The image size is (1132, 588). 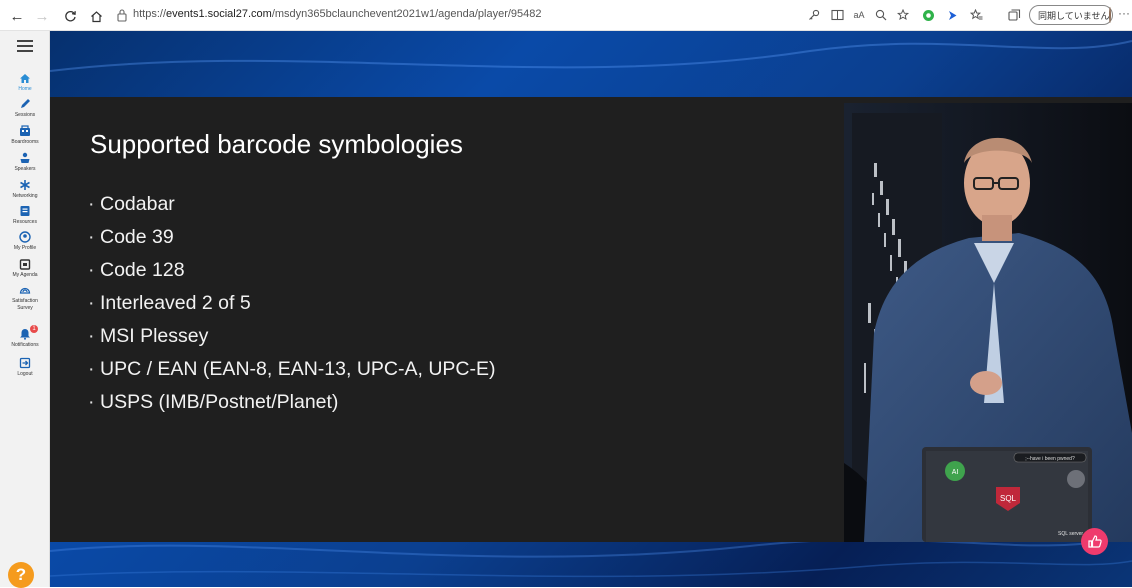 I want to click on list-item: · Codabar, so click(x=291, y=204).